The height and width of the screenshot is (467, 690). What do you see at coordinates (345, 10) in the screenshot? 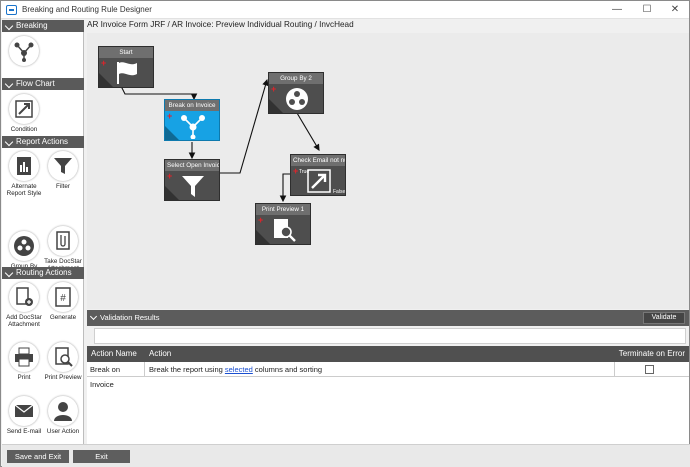
I see `title-bar: Breaking and Routing Rule Designer — ☐ ✕` at bounding box center [345, 10].